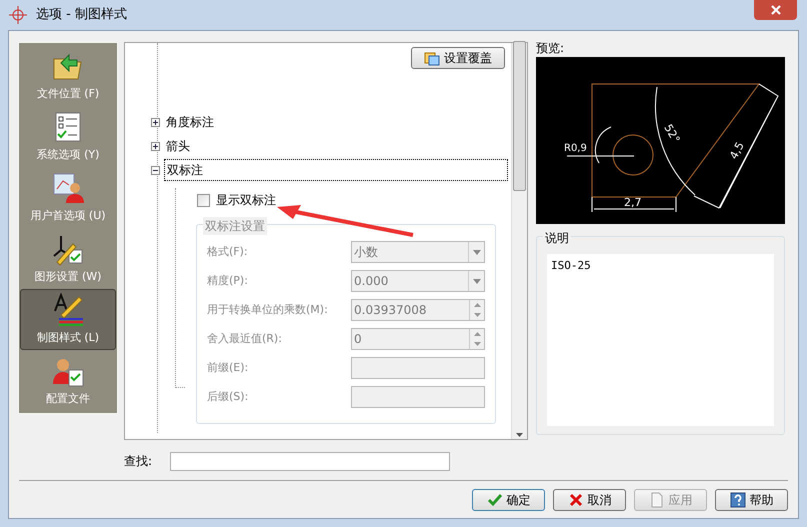 The image size is (807, 527). I want to click on sidebar-item: 配置文件, so click(68, 380).